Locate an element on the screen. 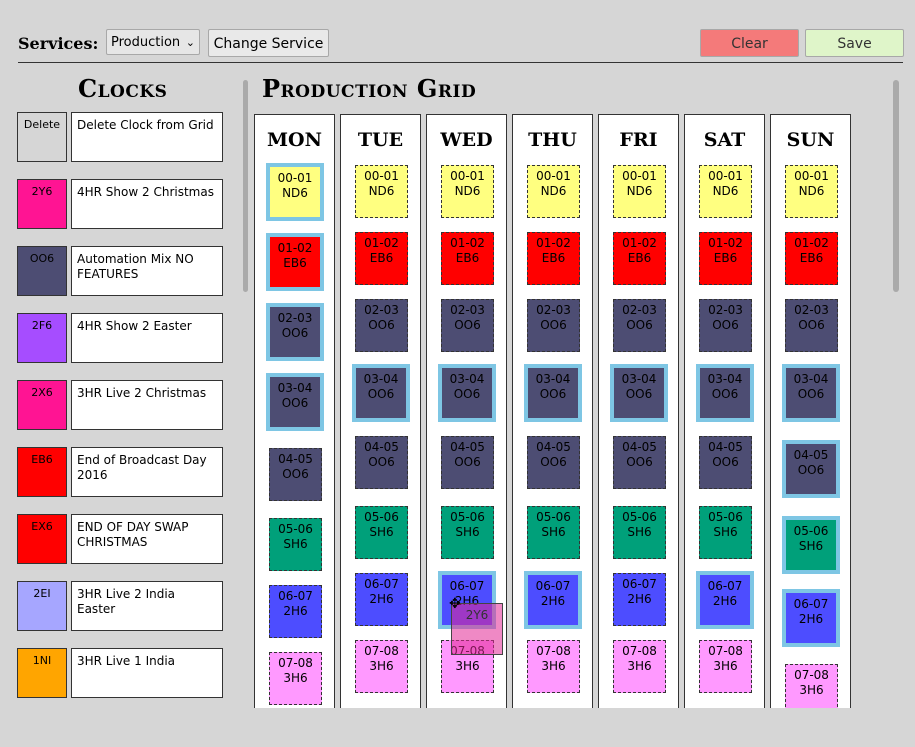  save-button: Save is located at coordinates (854, 43).